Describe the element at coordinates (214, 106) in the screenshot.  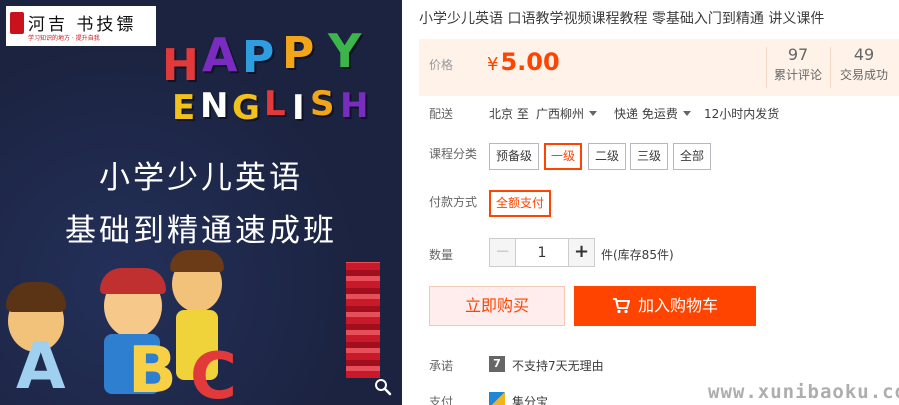
I see `english-letter: N` at that location.